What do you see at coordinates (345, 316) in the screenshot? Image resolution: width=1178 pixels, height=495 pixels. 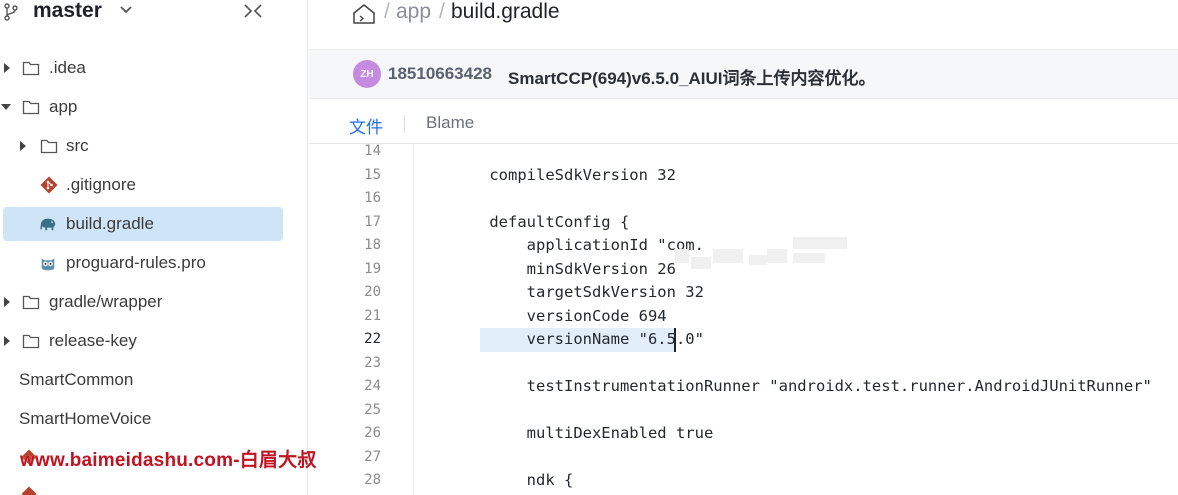 I see `line-number: 21` at bounding box center [345, 316].